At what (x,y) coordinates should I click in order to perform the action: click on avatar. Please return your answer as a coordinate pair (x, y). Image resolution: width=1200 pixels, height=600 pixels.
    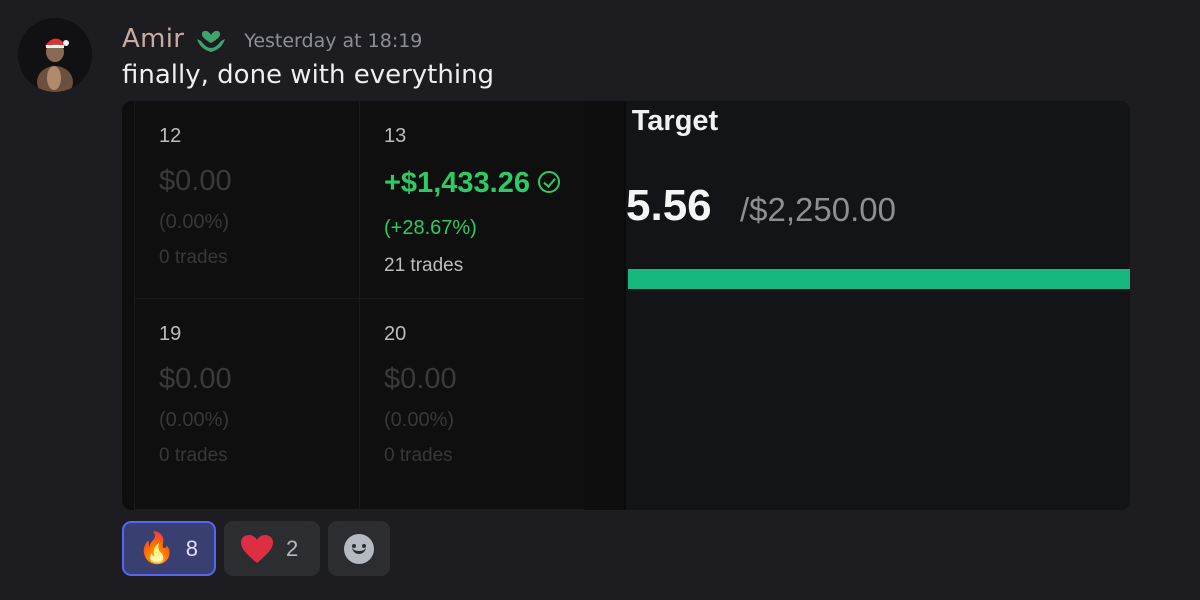
    Looking at the image, I should click on (55, 55).